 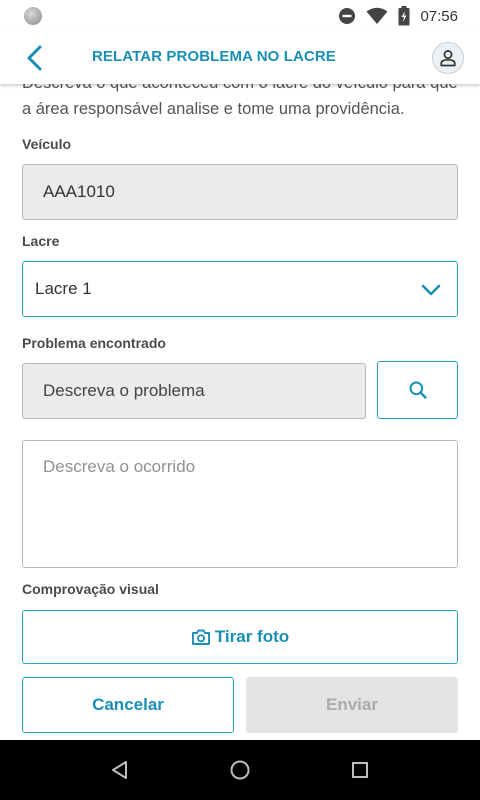 I want to click on circle-home-icon, so click(x=240, y=770).